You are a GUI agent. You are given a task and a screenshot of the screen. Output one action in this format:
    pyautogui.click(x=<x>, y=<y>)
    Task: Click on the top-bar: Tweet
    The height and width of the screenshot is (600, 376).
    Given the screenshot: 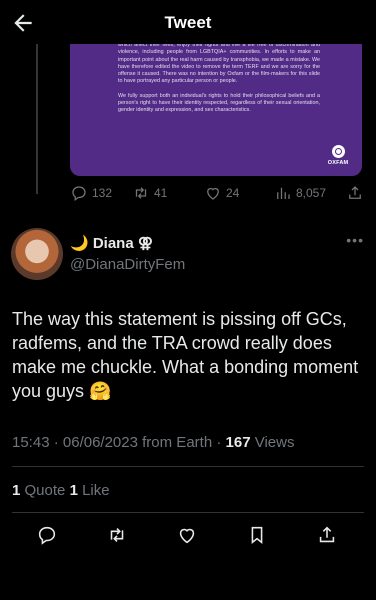 What is the action you would take?
    pyautogui.click(x=188, y=22)
    